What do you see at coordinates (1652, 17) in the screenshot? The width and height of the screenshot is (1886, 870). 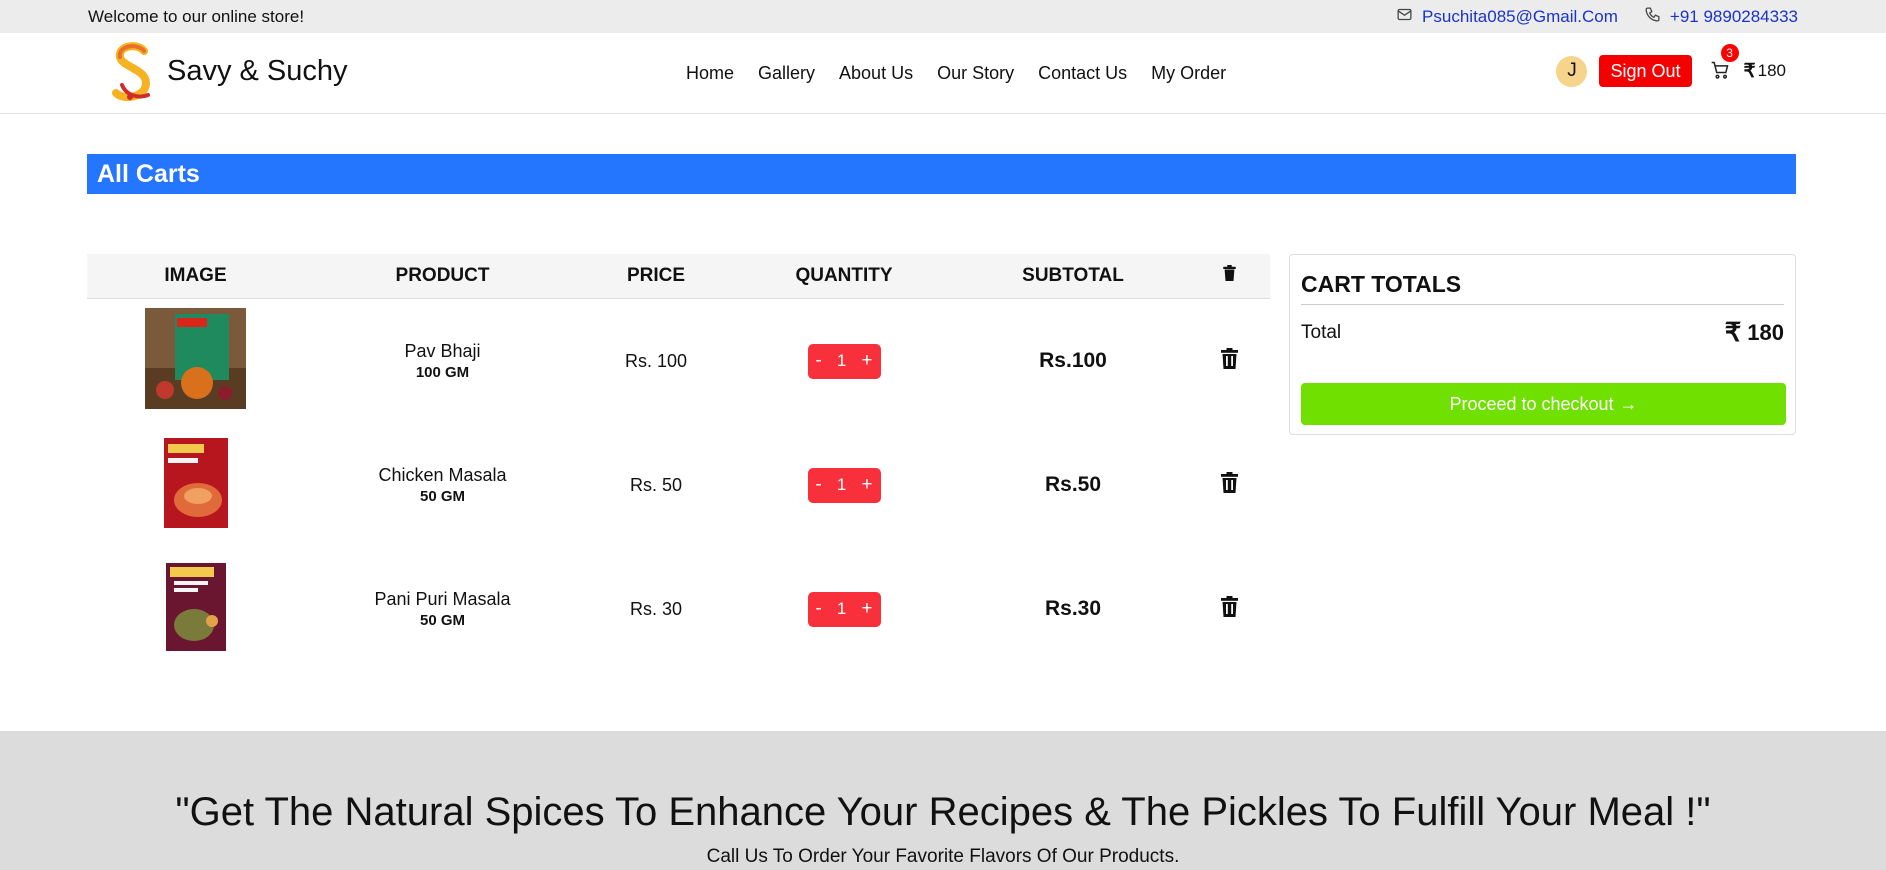 I see `phone-icon` at bounding box center [1652, 17].